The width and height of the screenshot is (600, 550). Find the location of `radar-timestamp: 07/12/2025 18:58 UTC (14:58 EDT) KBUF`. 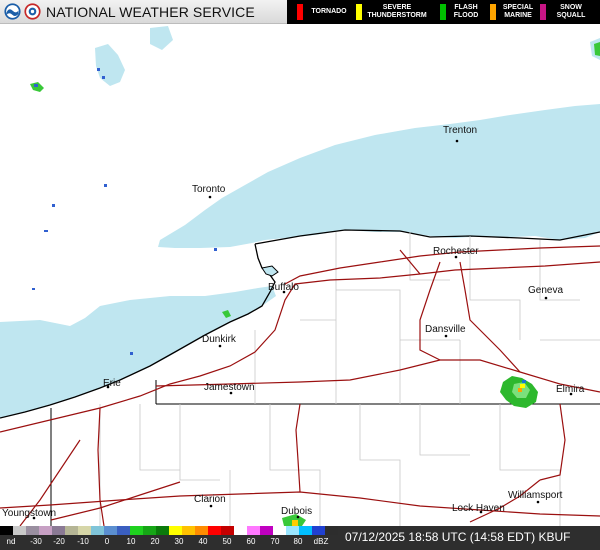

radar-timestamp: 07/12/2025 18:58 UTC (14:58 EDT) KBUF is located at coordinates (457, 537).